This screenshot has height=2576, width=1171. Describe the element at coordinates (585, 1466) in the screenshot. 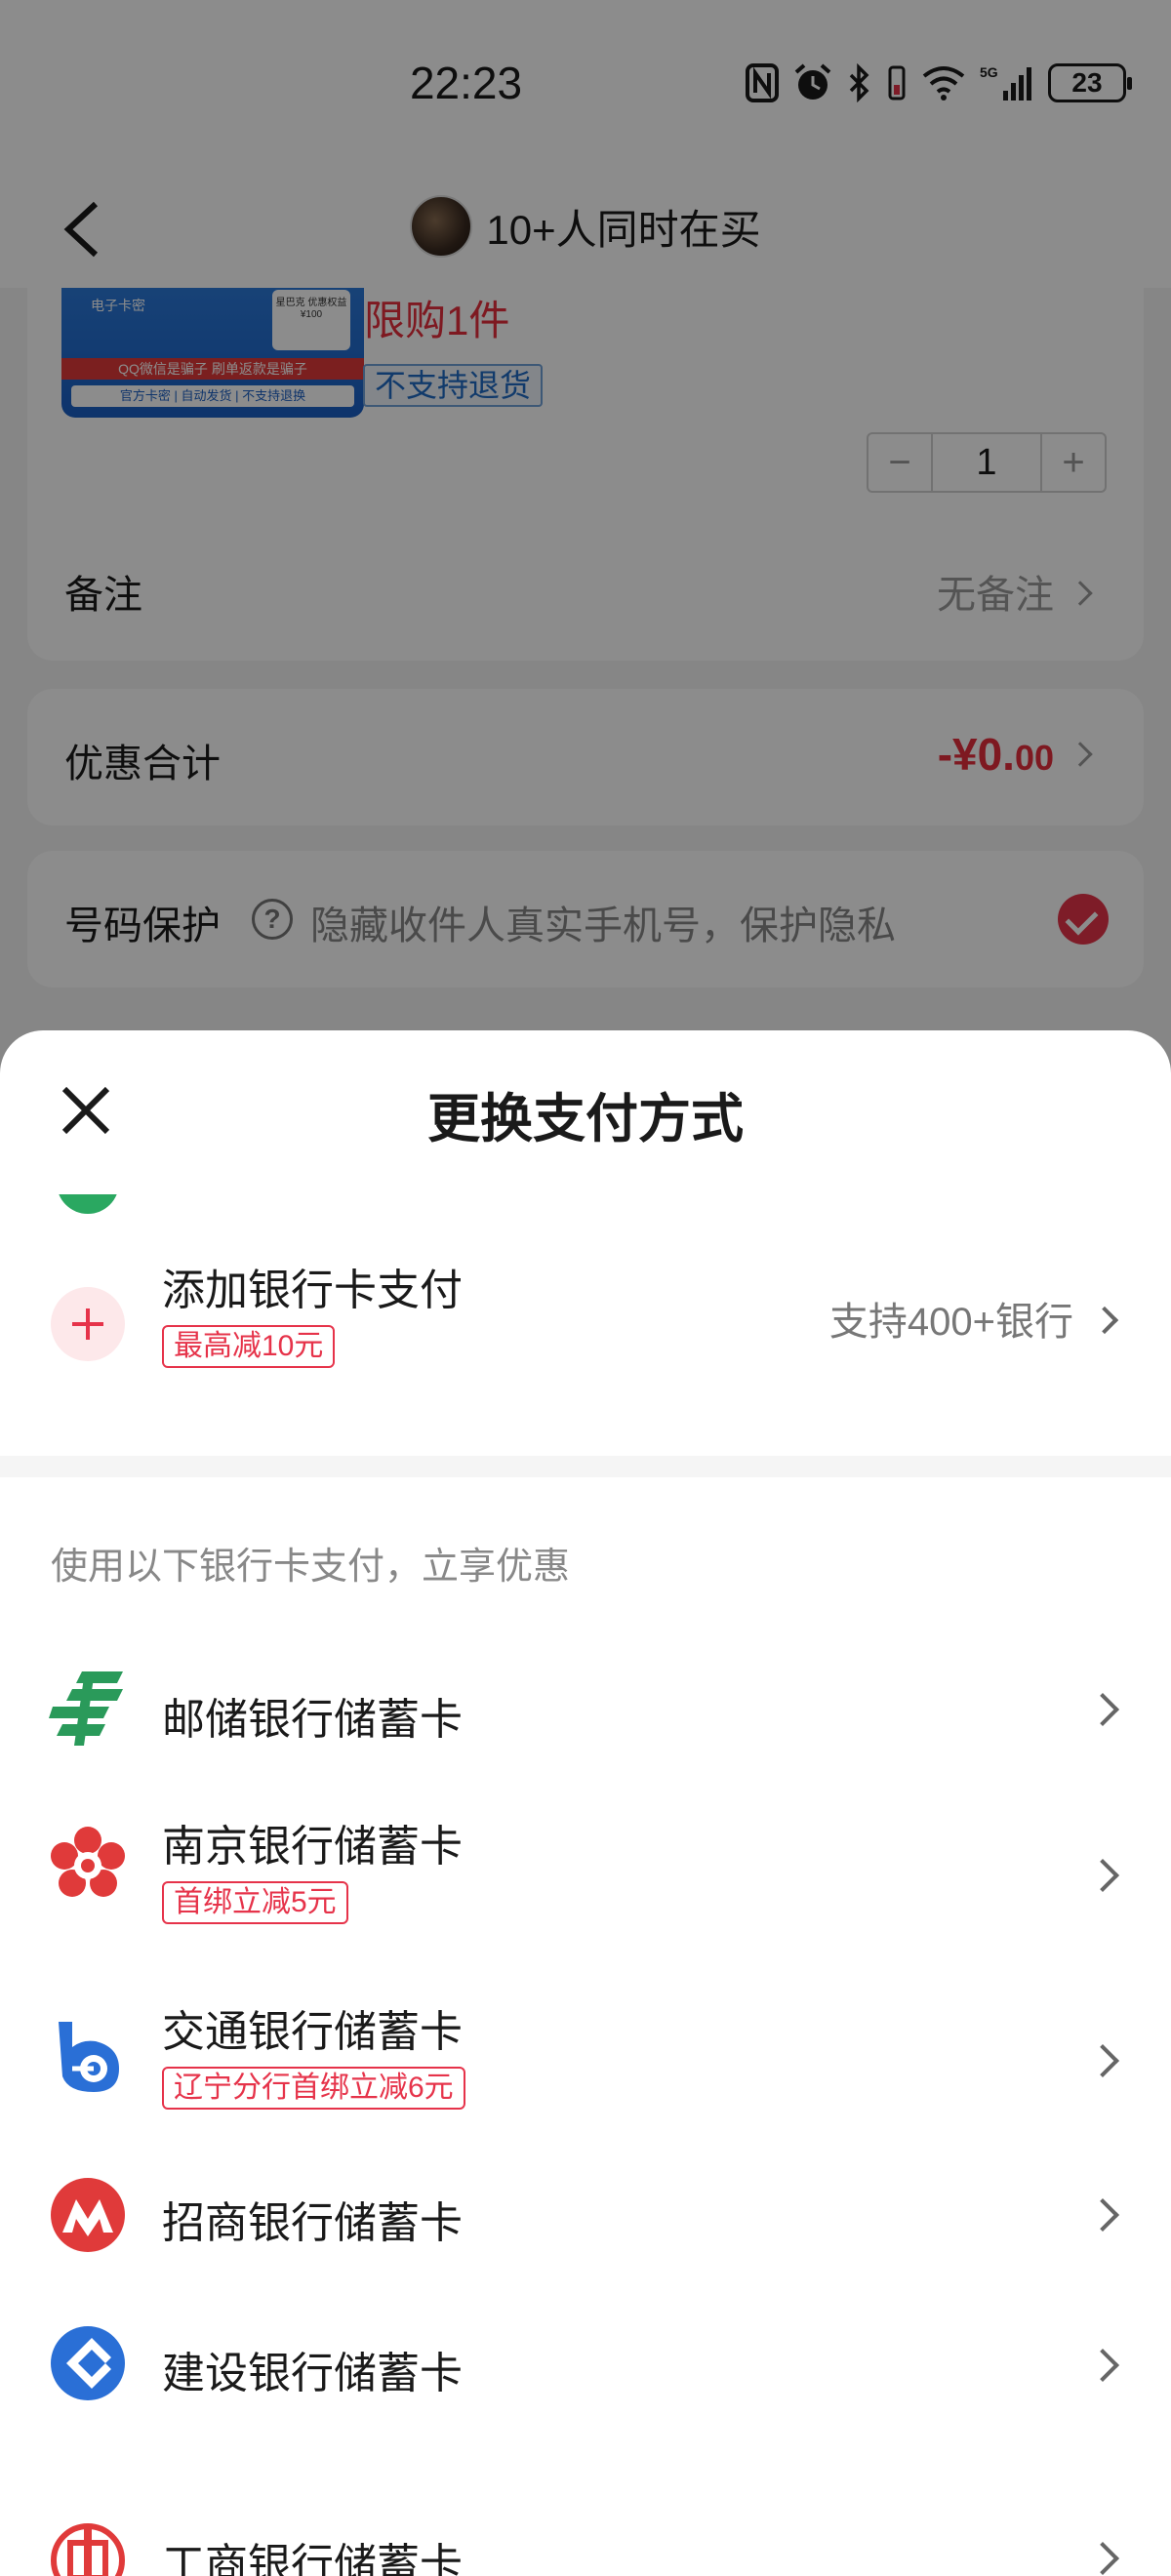

I see `section-divider` at that location.